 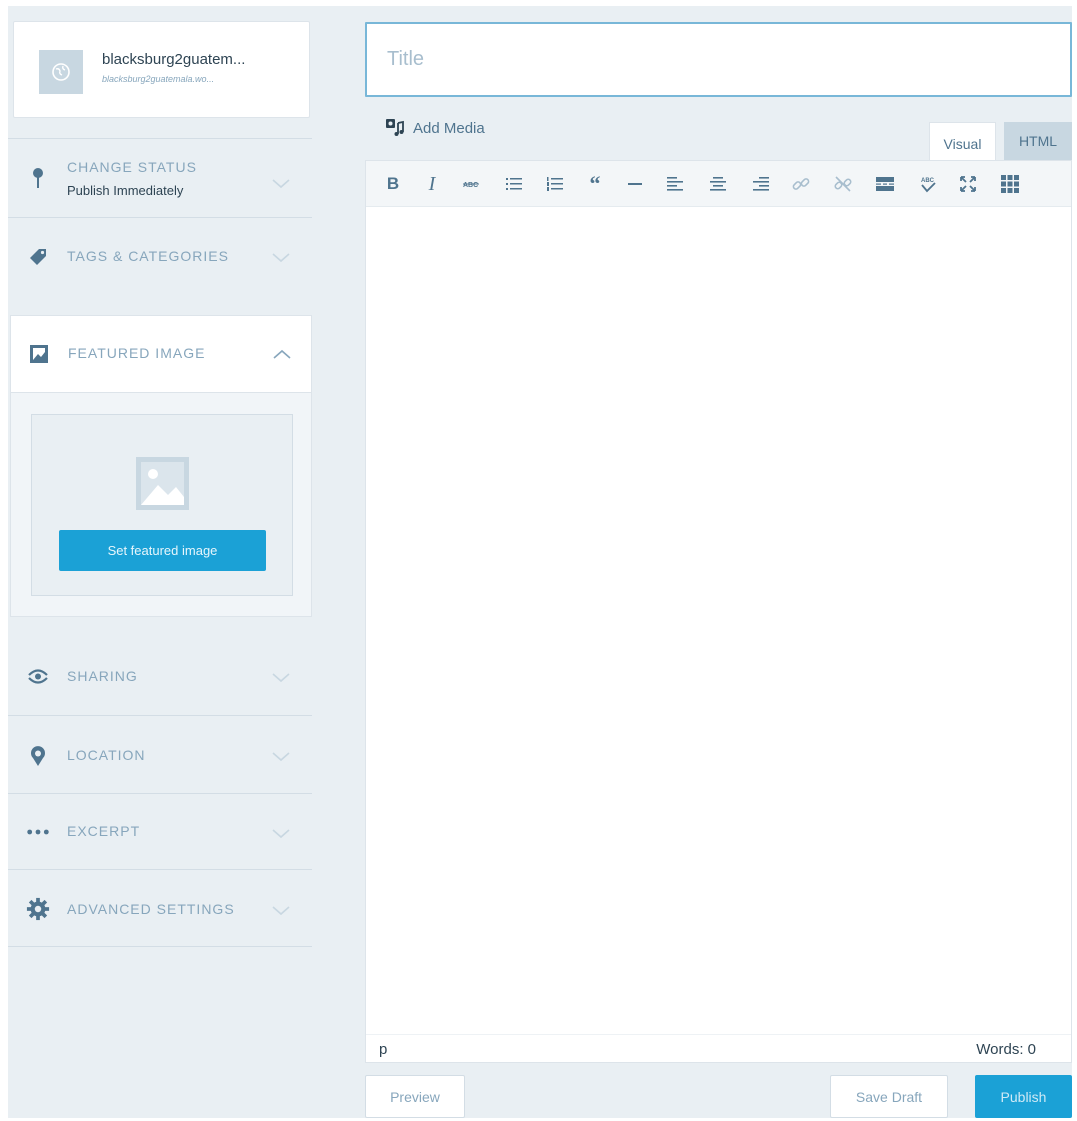 I want to click on location-icon, so click(x=38, y=756).